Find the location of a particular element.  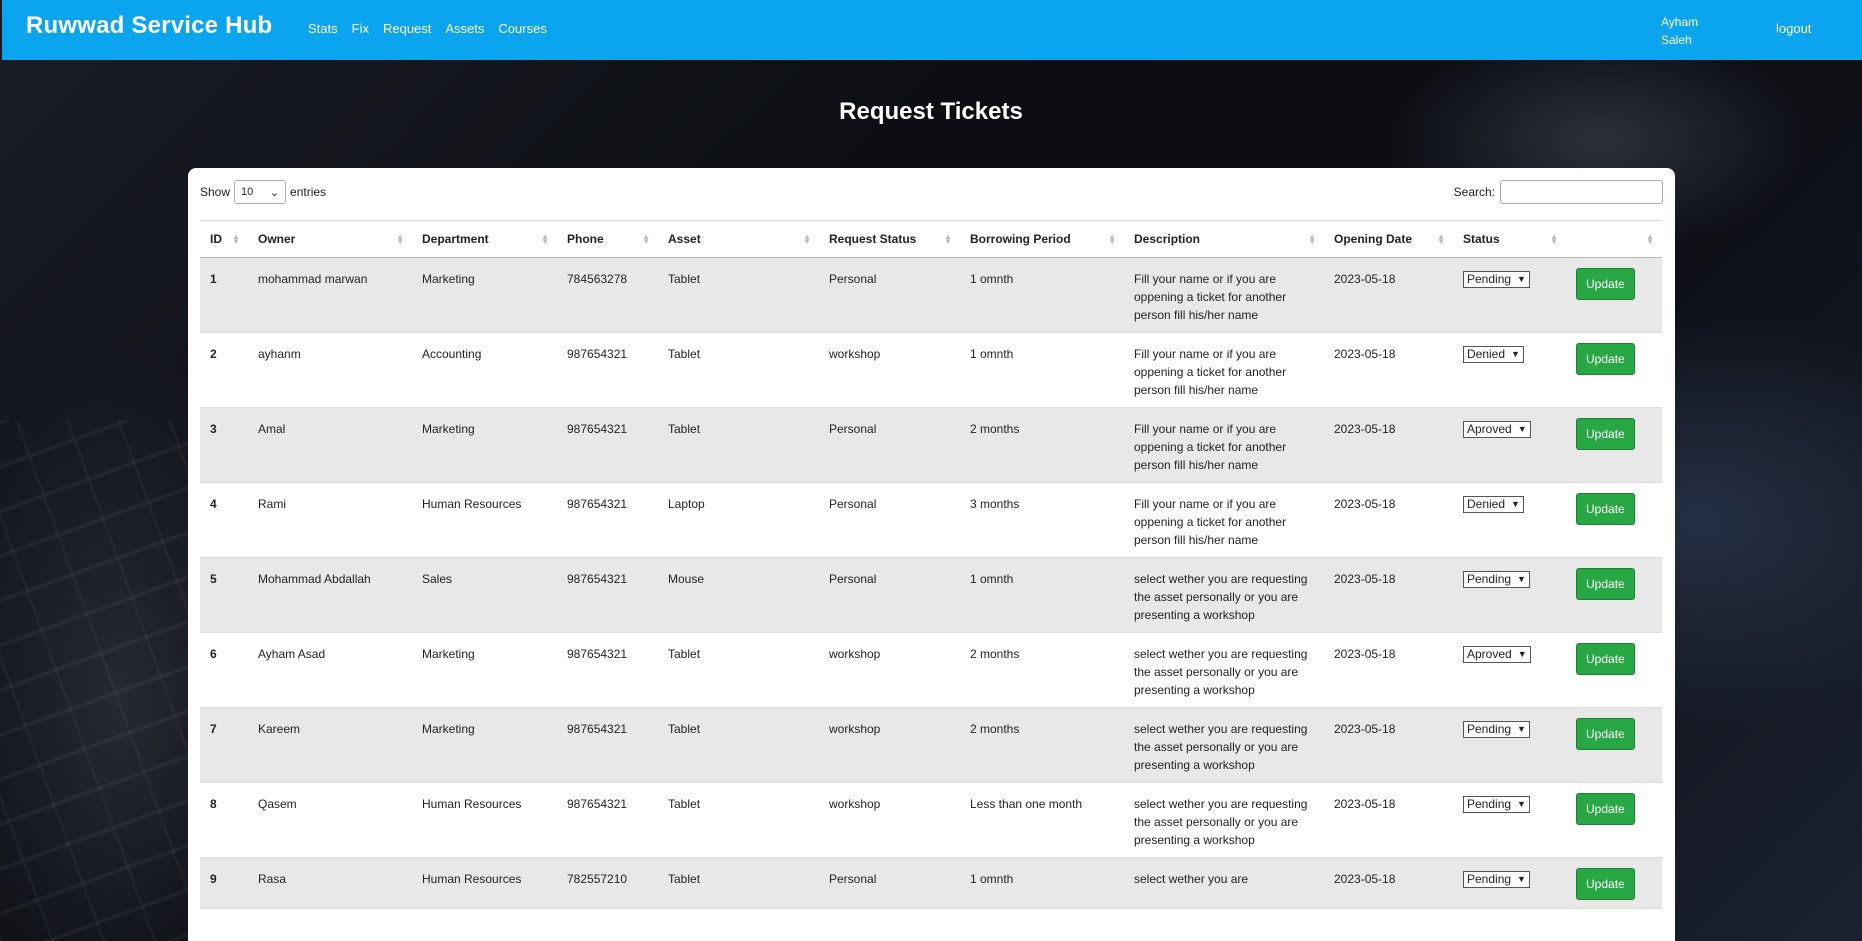

status-select-value: Aproved is located at coordinates (1489, 654).